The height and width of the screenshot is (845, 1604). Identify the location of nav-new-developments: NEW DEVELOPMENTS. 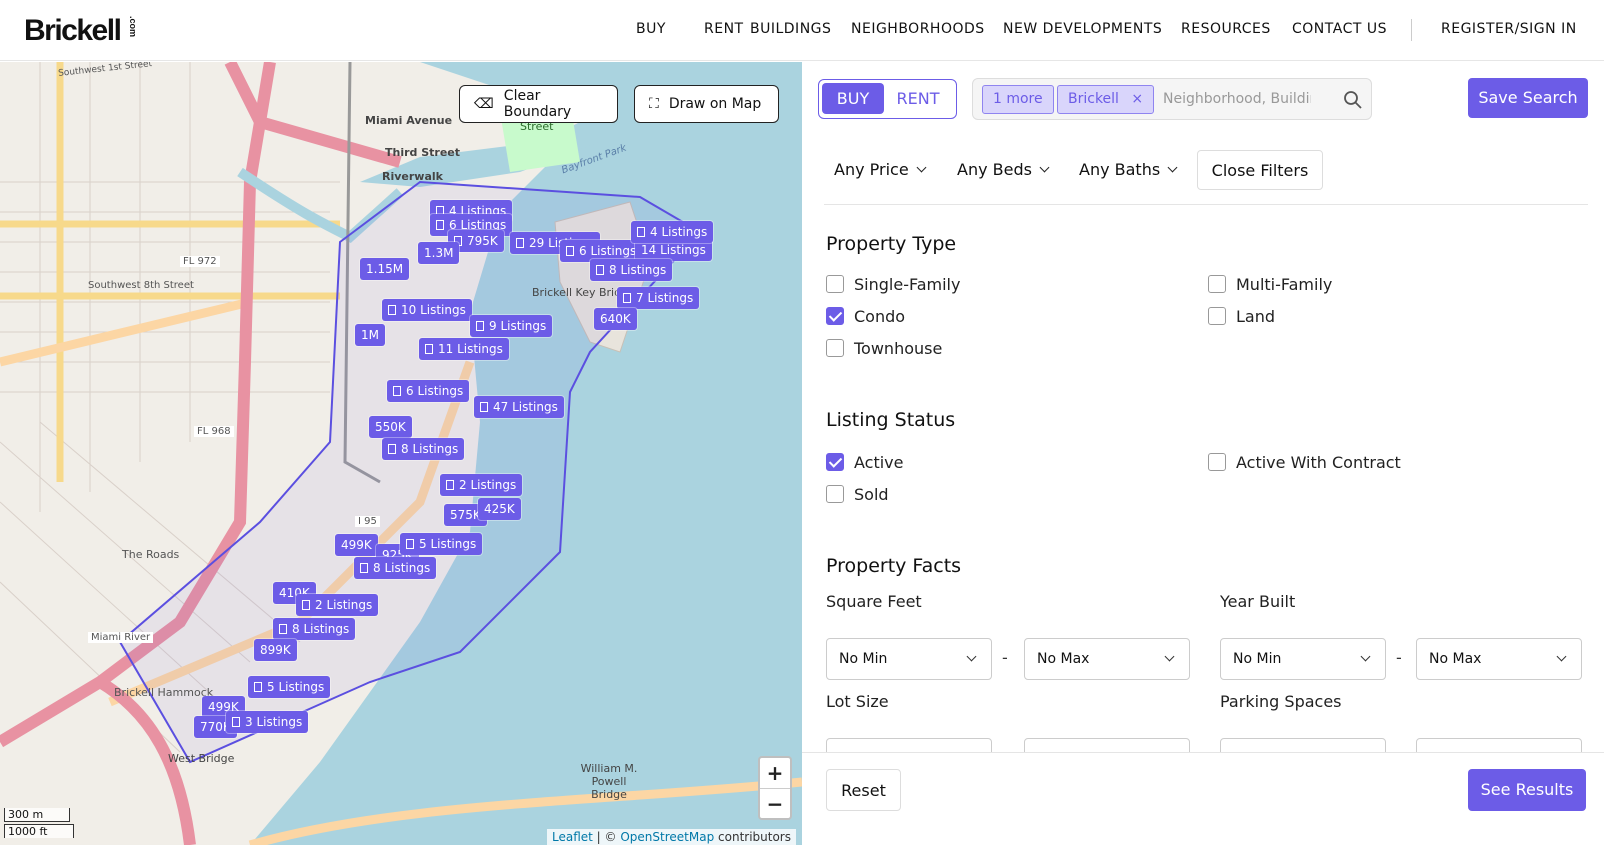
(1082, 31).